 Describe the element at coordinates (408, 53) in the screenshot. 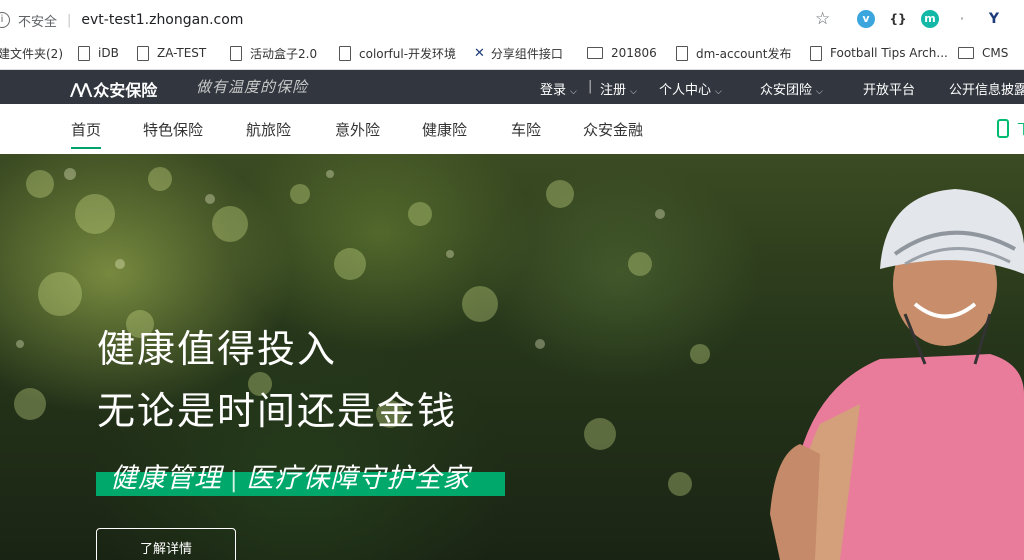

I see `bookmark-label: colorful-开发环境` at that location.